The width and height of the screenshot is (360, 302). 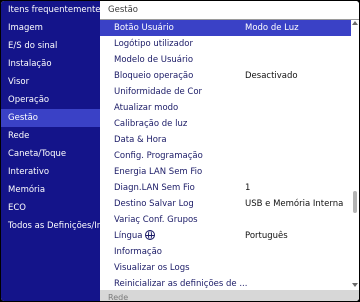 I want to click on setting-label: Energia LAN Sem Fio, so click(x=158, y=172).